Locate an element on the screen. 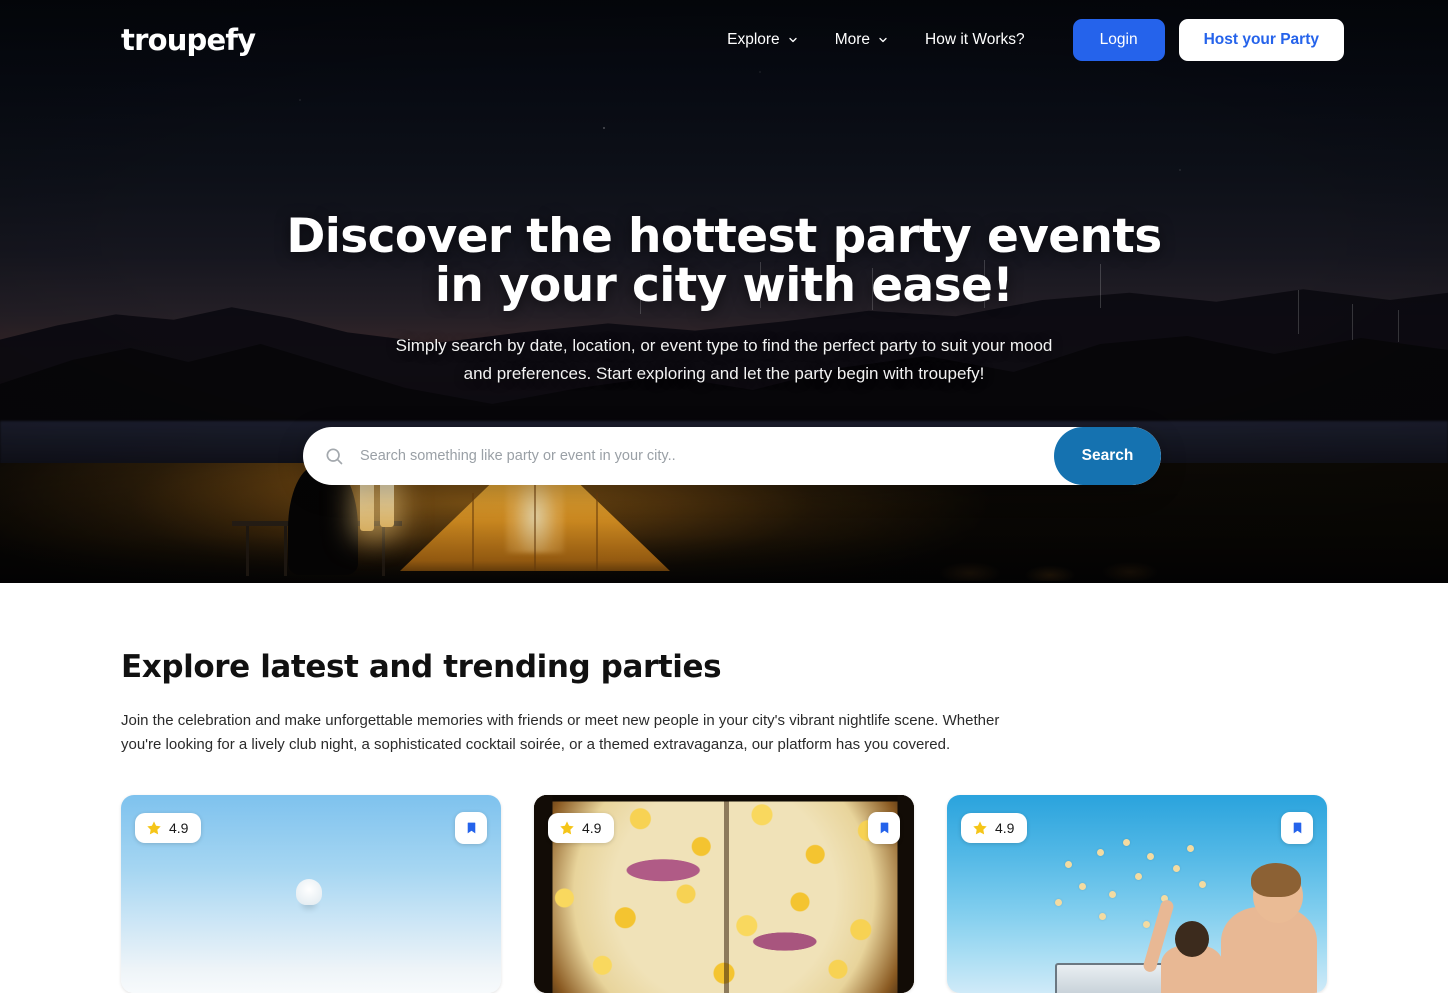 This screenshot has width=1448, height=993. nav-item-more: More is located at coordinates (862, 40).